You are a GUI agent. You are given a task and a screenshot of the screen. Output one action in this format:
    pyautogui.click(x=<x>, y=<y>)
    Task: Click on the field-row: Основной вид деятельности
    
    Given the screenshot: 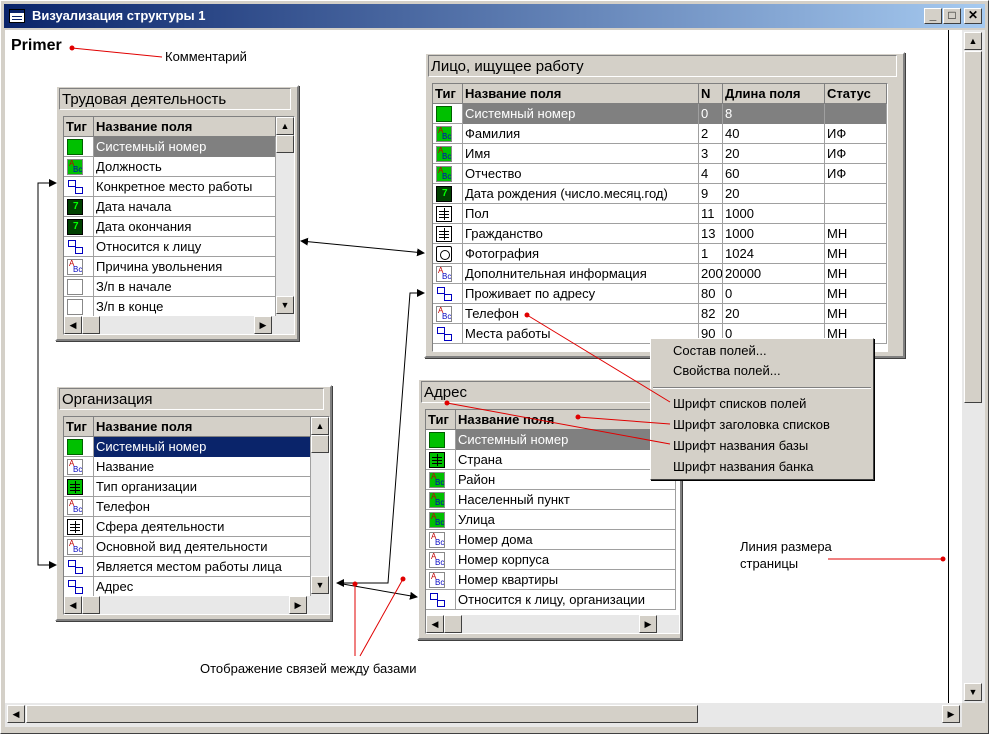 What is the action you would take?
    pyautogui.click(x=187, y=547)
    